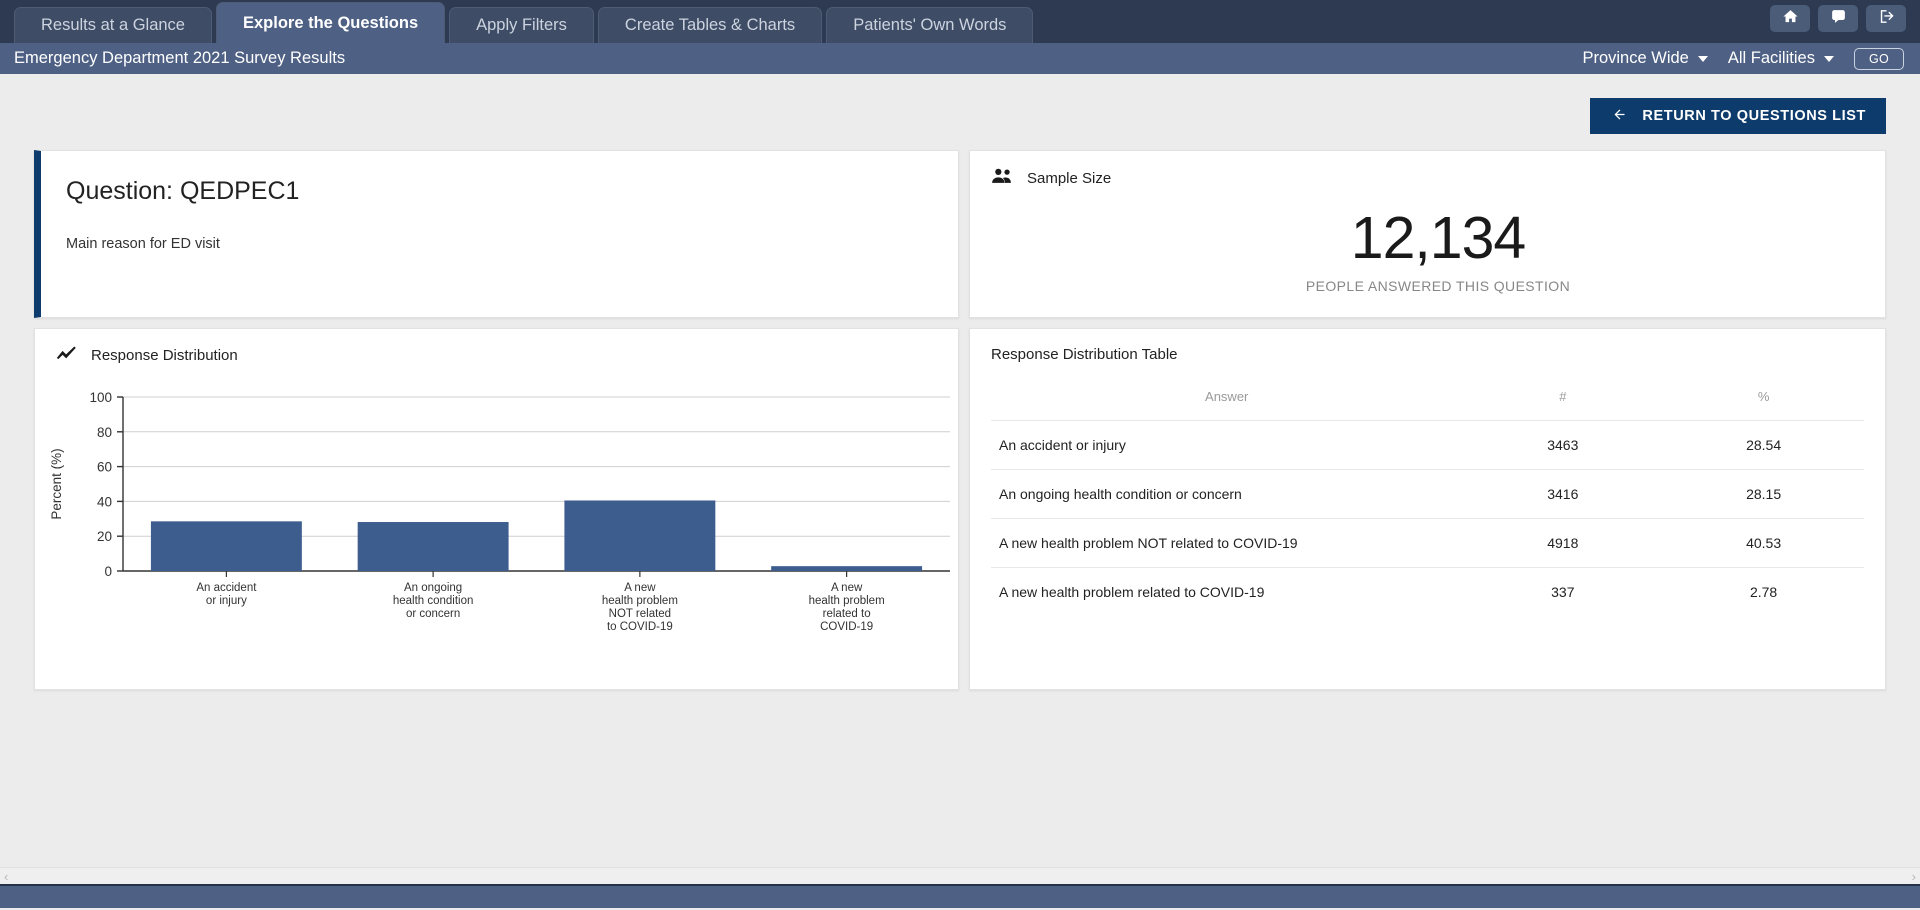 The width and height of the screenshot is (1920, 910). What do you see at coordinates (1227, 591) in the screenshot?
I see `cell-answer: A new health problem related to COVID-19` at bounding box center [1227, 591].